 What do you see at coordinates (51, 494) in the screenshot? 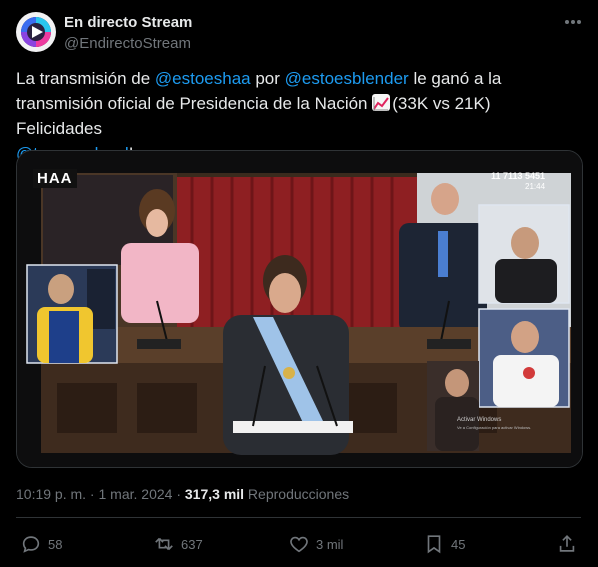
I see `tweet-time: 10:19 p. m.` at bounding box center [51, 494].